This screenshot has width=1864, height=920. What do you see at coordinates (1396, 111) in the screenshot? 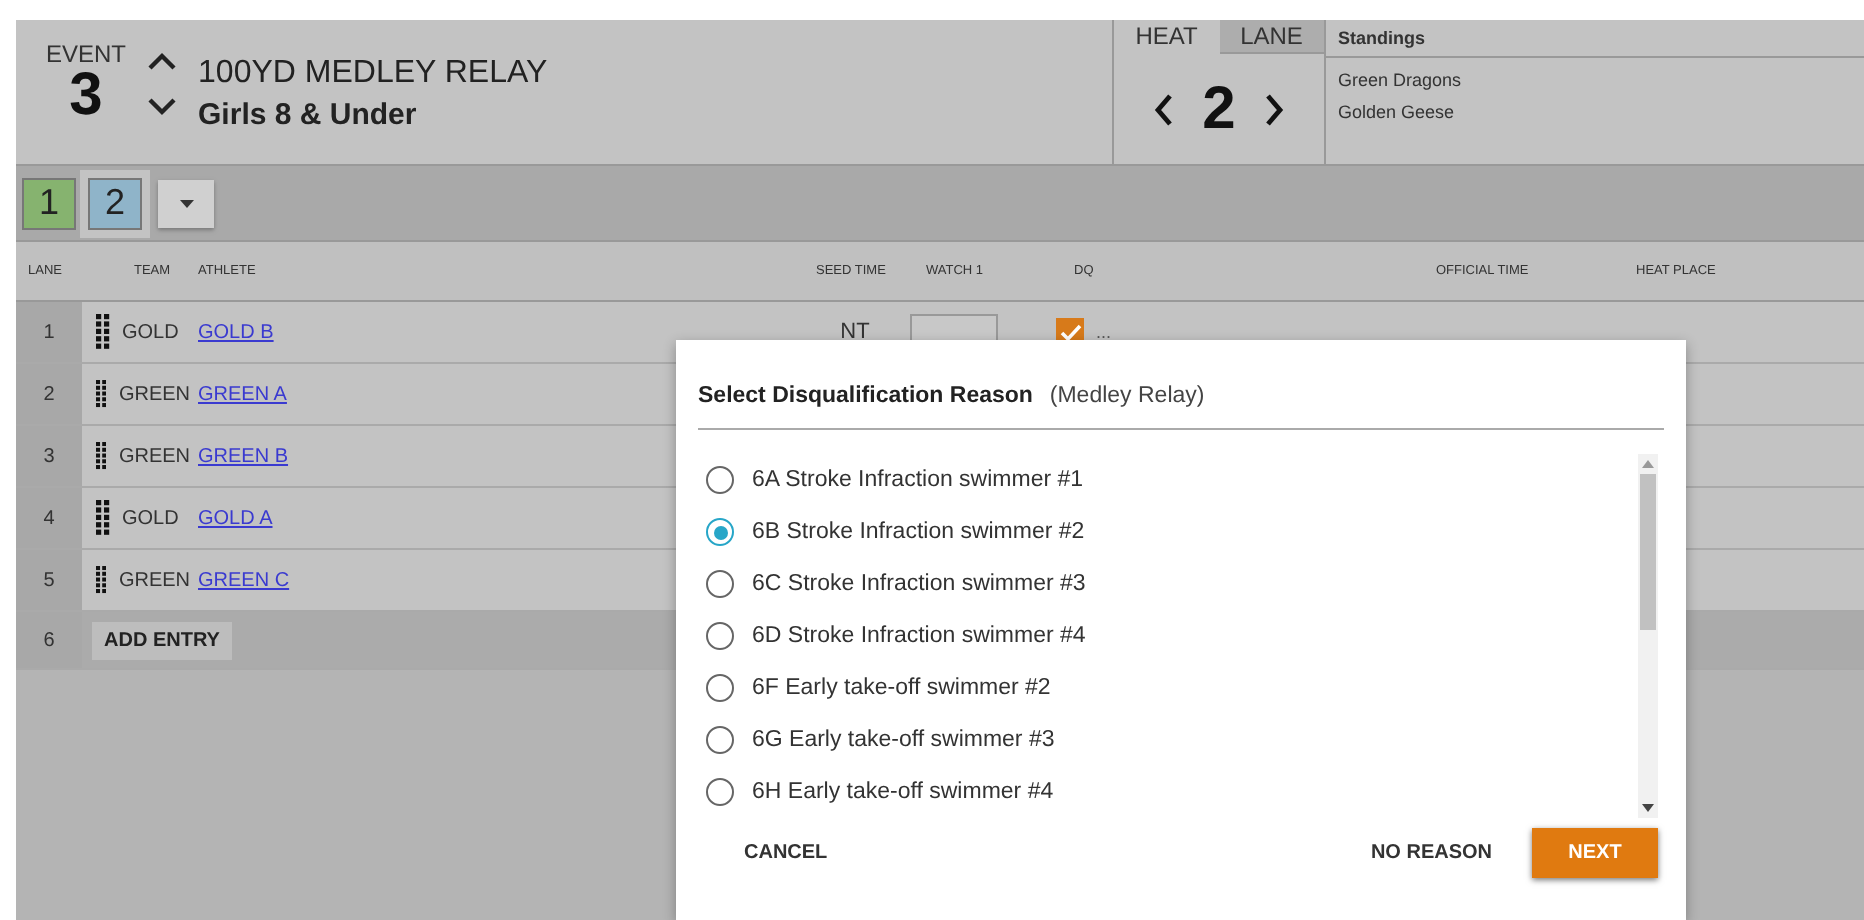
I see `standings-team: Golden Geese` at bounding box center [1396, 111].